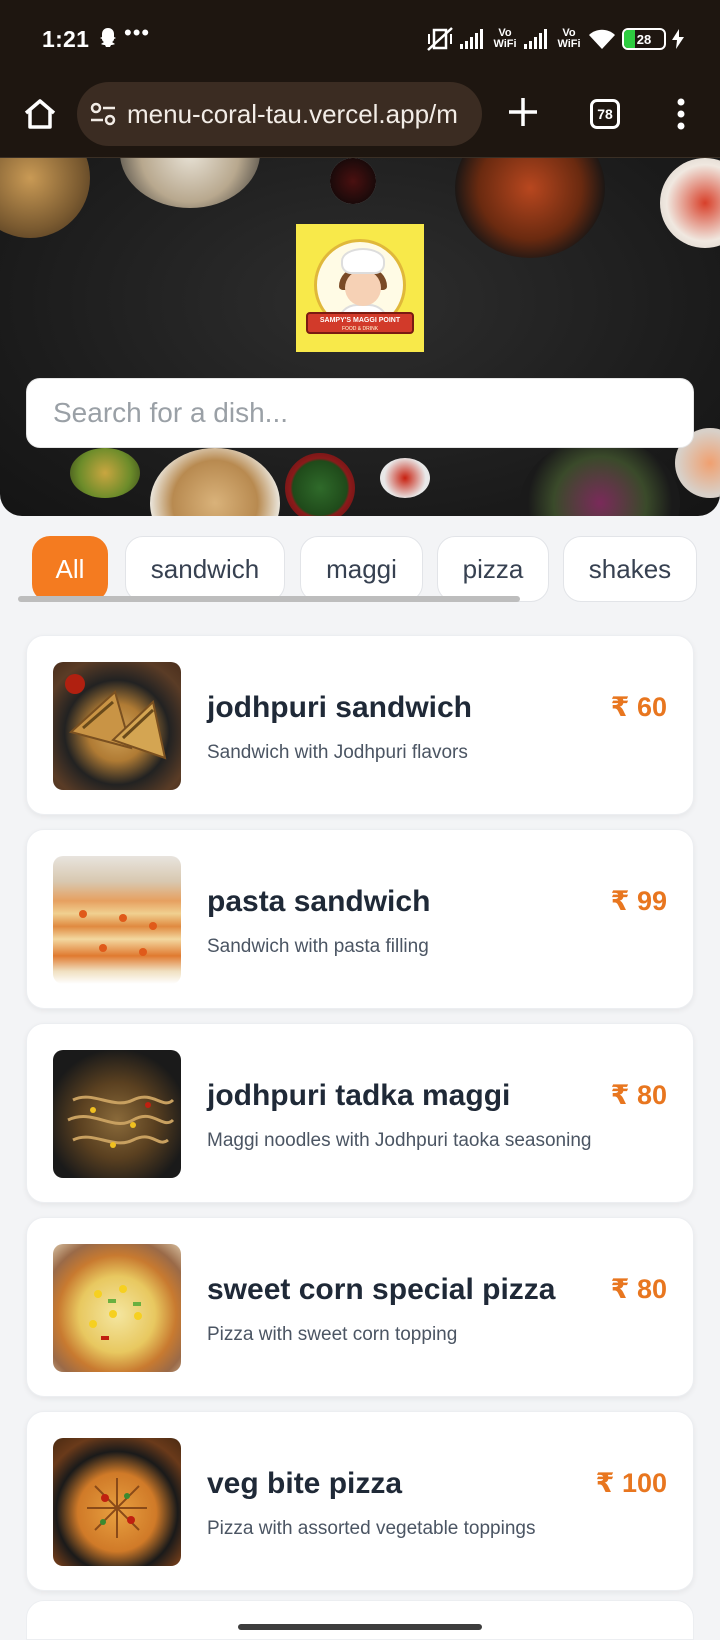  What do you see at coordinates (359, 1095) in the screenshot?
I see `dish-name: jodhpuri tadka maggi` at bounding box center [359, 1095].